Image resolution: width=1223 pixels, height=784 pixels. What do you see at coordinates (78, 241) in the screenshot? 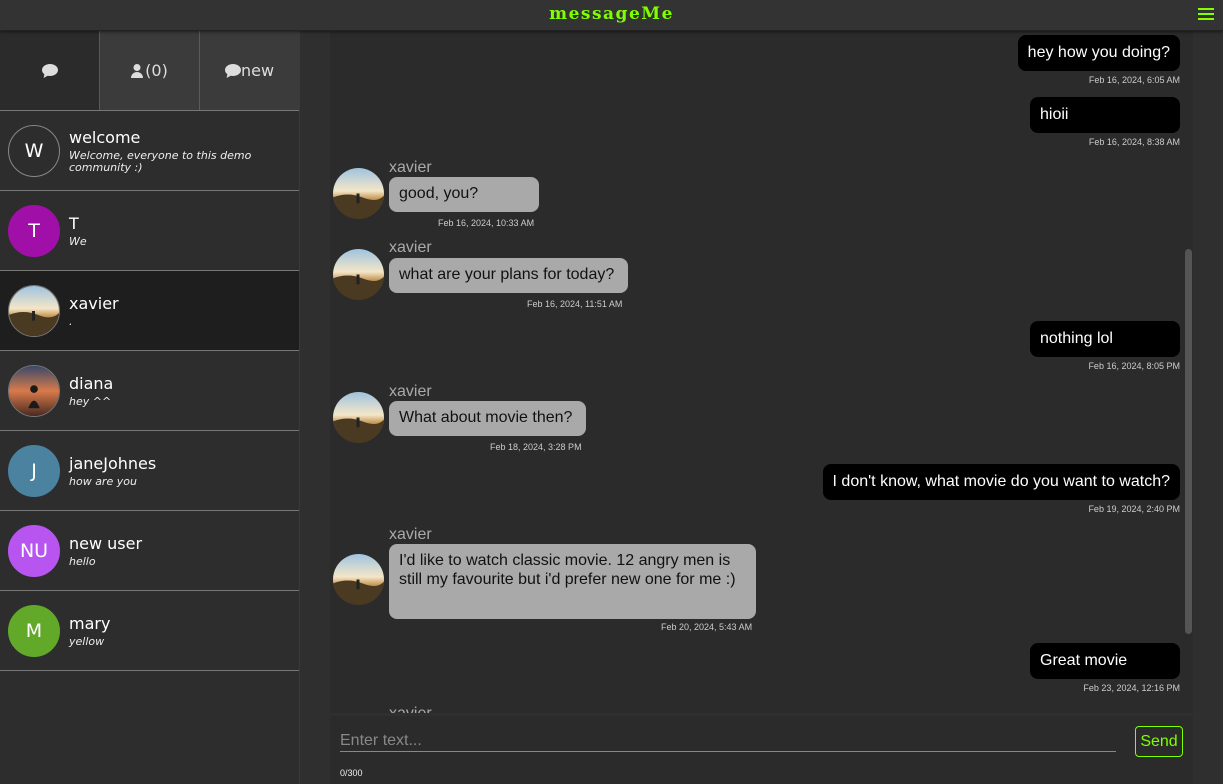
I see `conversation-preview: We` at bounding box center [78, 241].